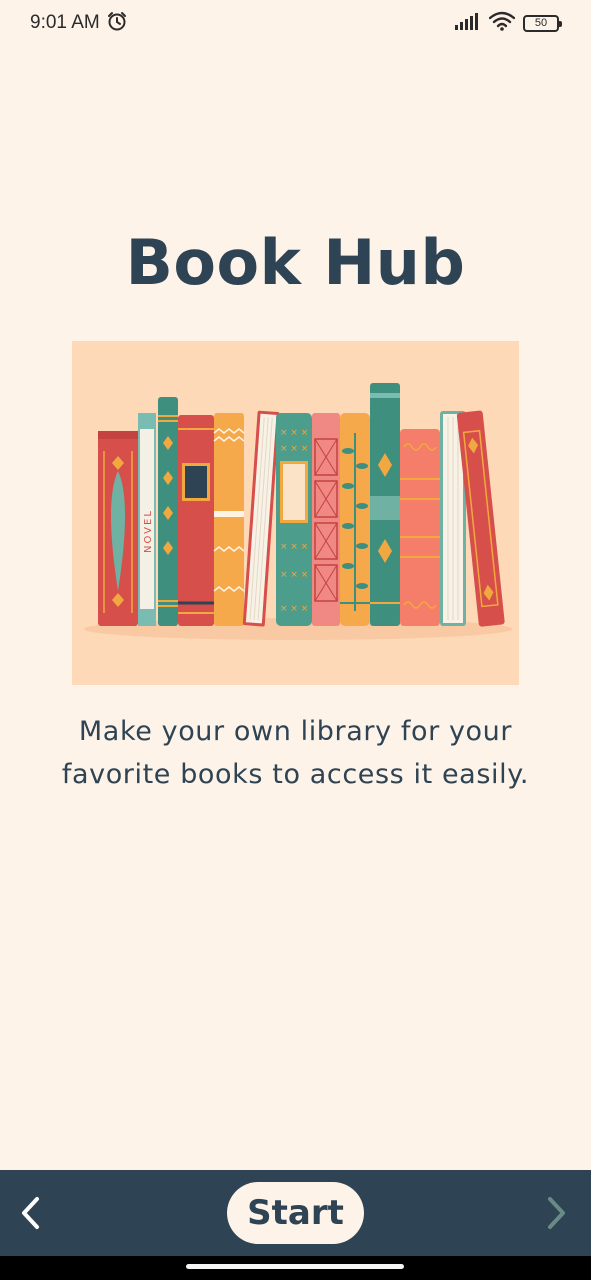 This screenshot has height=1280, width=591. I want to click on home-indicator, so click(295, 1266).